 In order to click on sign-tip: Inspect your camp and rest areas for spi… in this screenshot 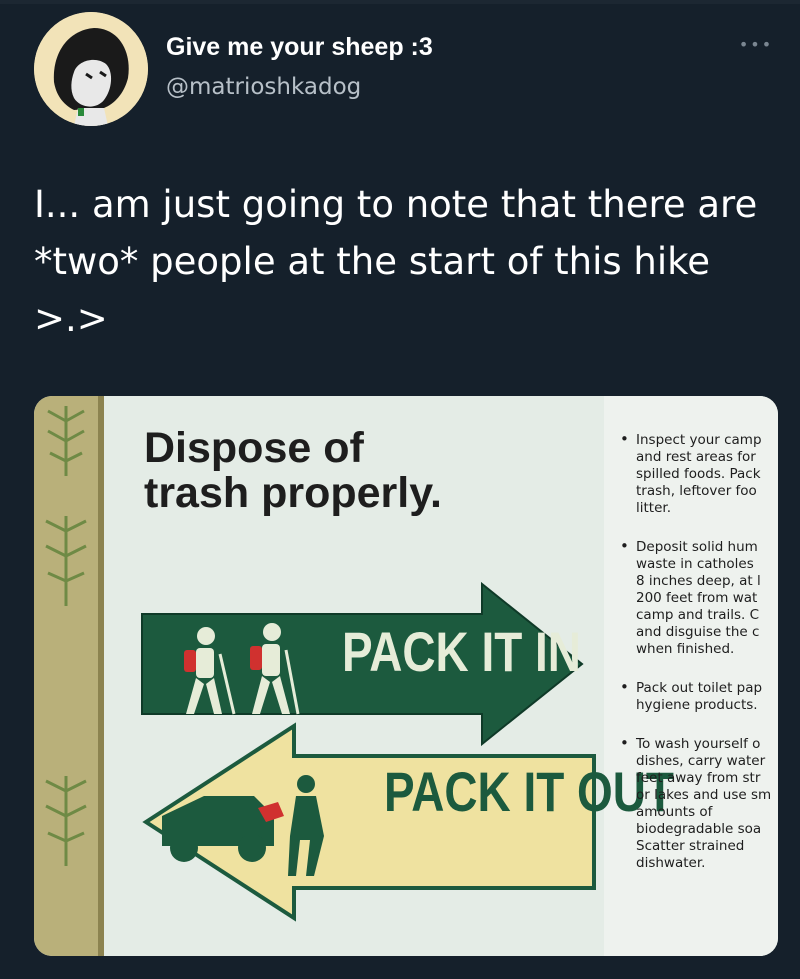, I will do `click(697, 474)`.